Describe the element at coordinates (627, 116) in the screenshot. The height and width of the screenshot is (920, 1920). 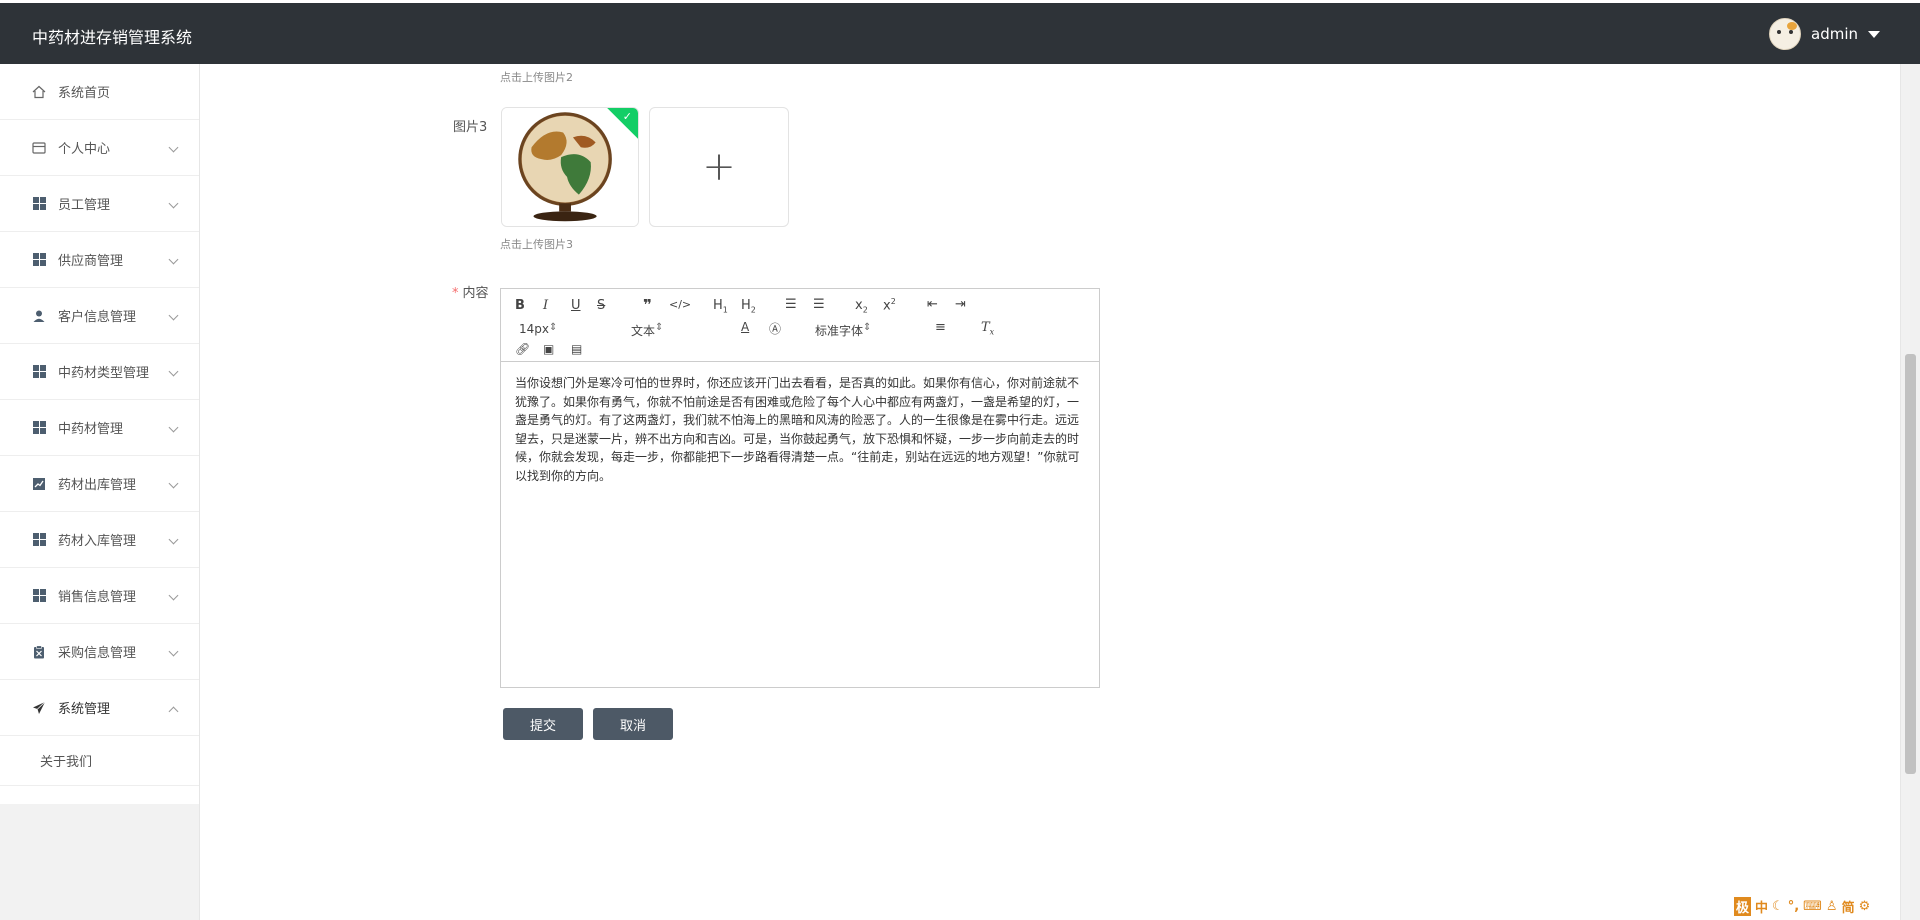
I see `check-icon: ✓` at that location.